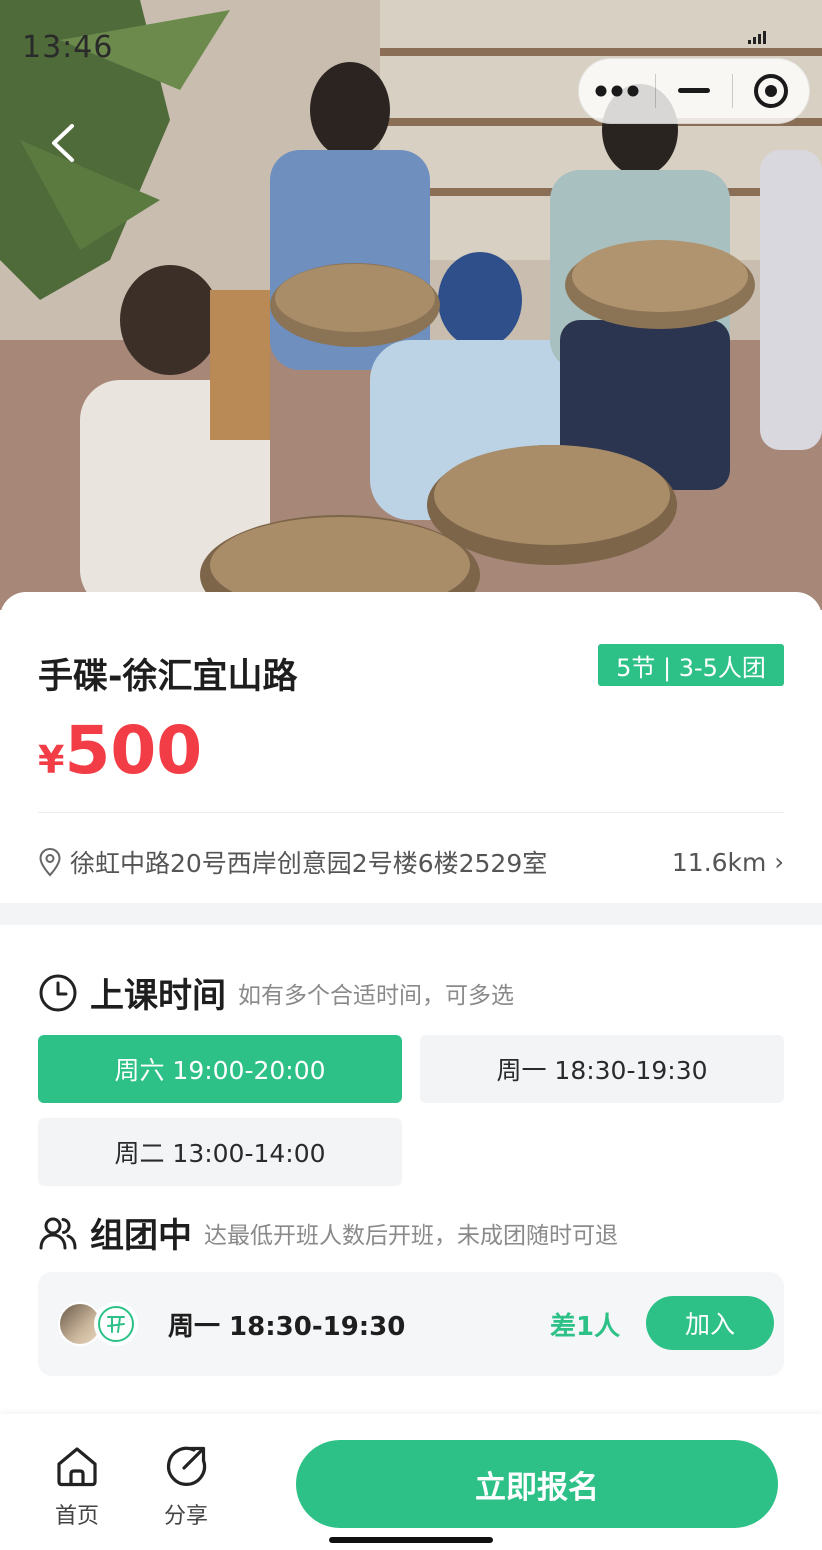 This screenshot has height=1550, width=822. I want to click on section-separator, so click(411, 914).